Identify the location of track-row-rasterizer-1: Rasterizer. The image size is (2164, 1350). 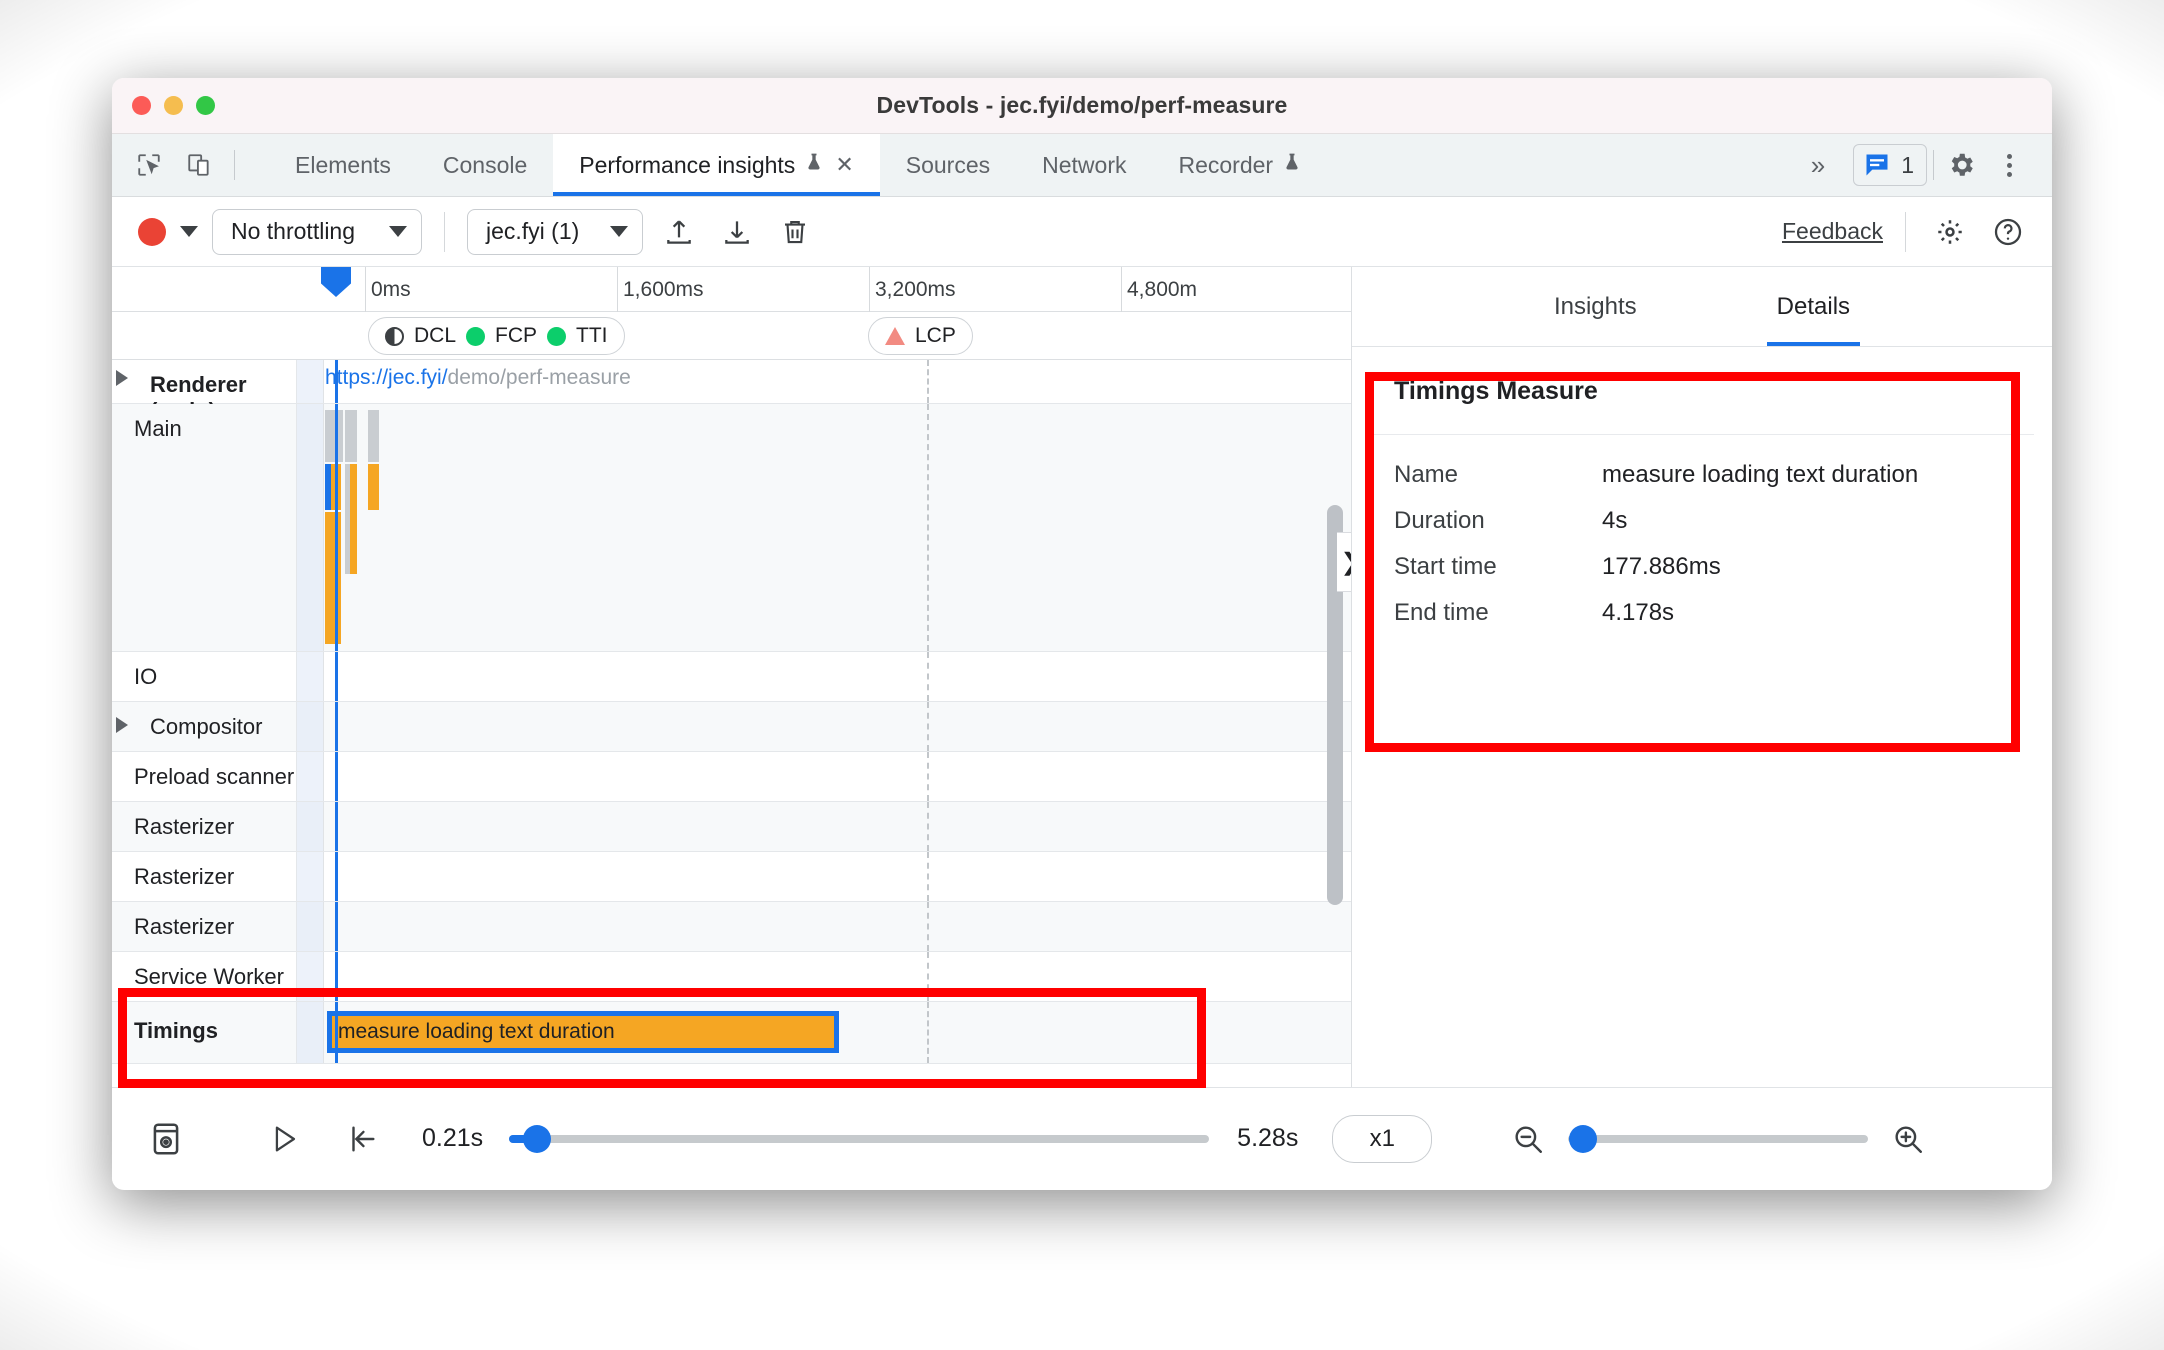
(731, 827).